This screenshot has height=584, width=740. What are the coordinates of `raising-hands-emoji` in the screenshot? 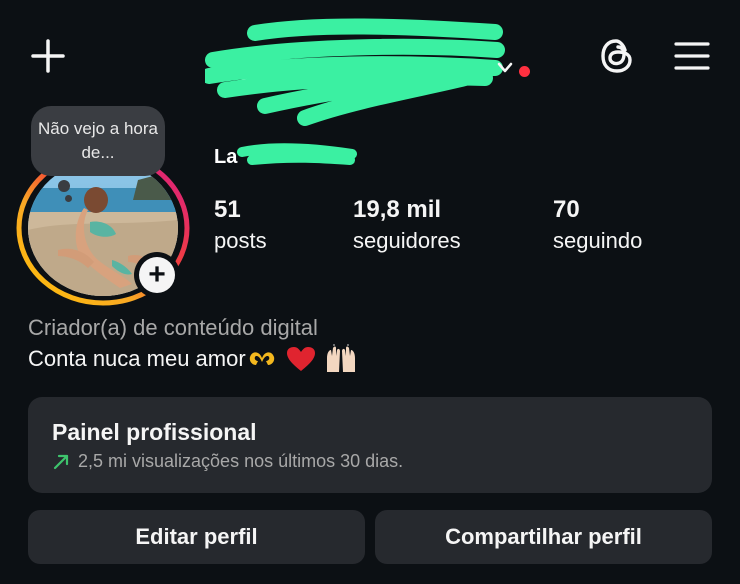 It's located at (340, 358).